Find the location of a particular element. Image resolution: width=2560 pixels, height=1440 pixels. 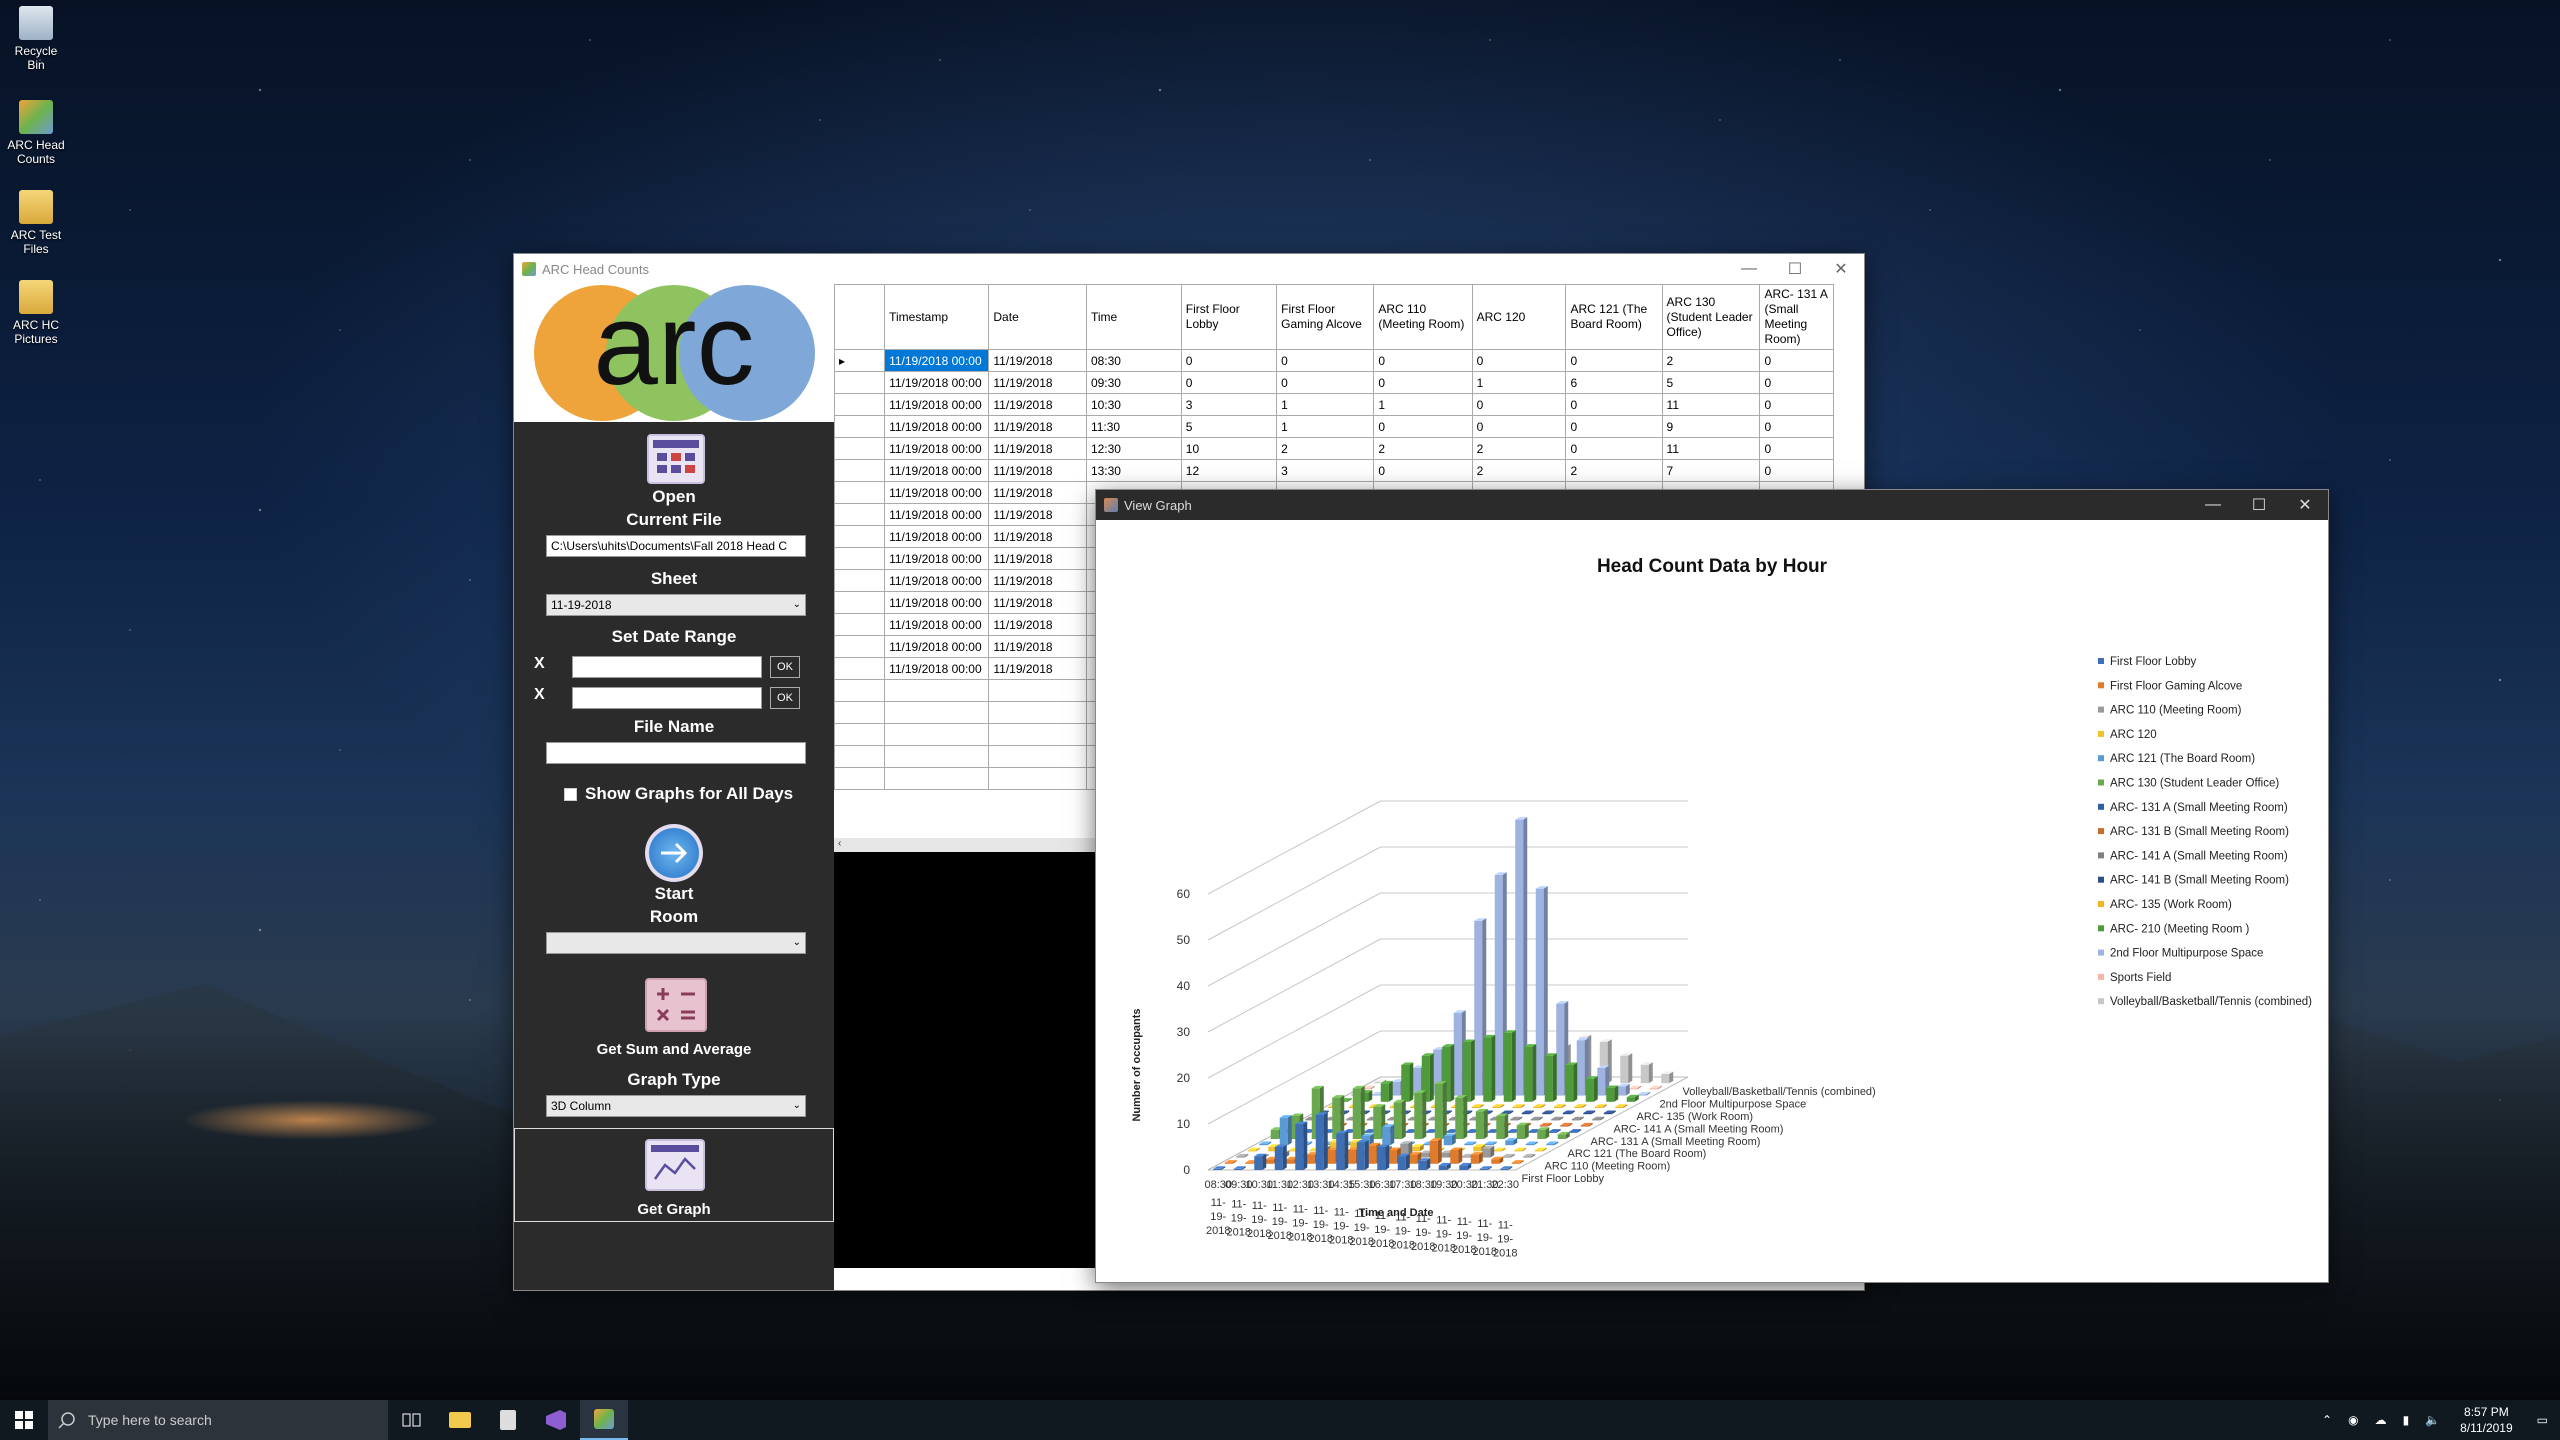

horizontal-scrollbar: ‹ is located at coordinates (966, 845).